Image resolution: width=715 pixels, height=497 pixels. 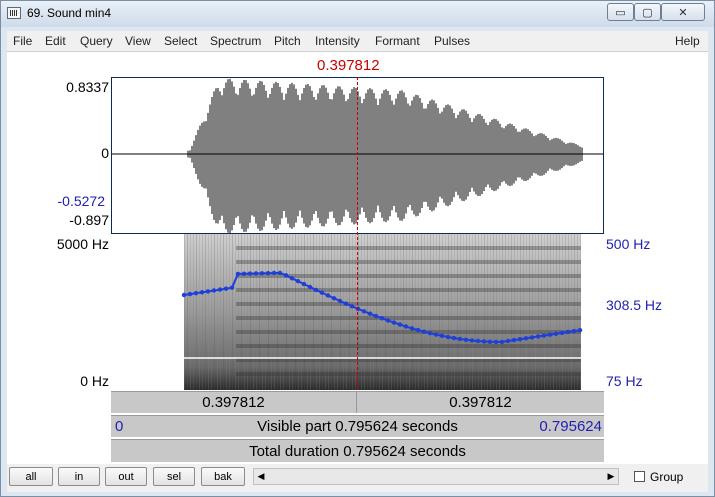 What do you see at coordinates (31, 476) in the screenshot?
I see `zoom-all-button: all` at bounding box center [31, 476].